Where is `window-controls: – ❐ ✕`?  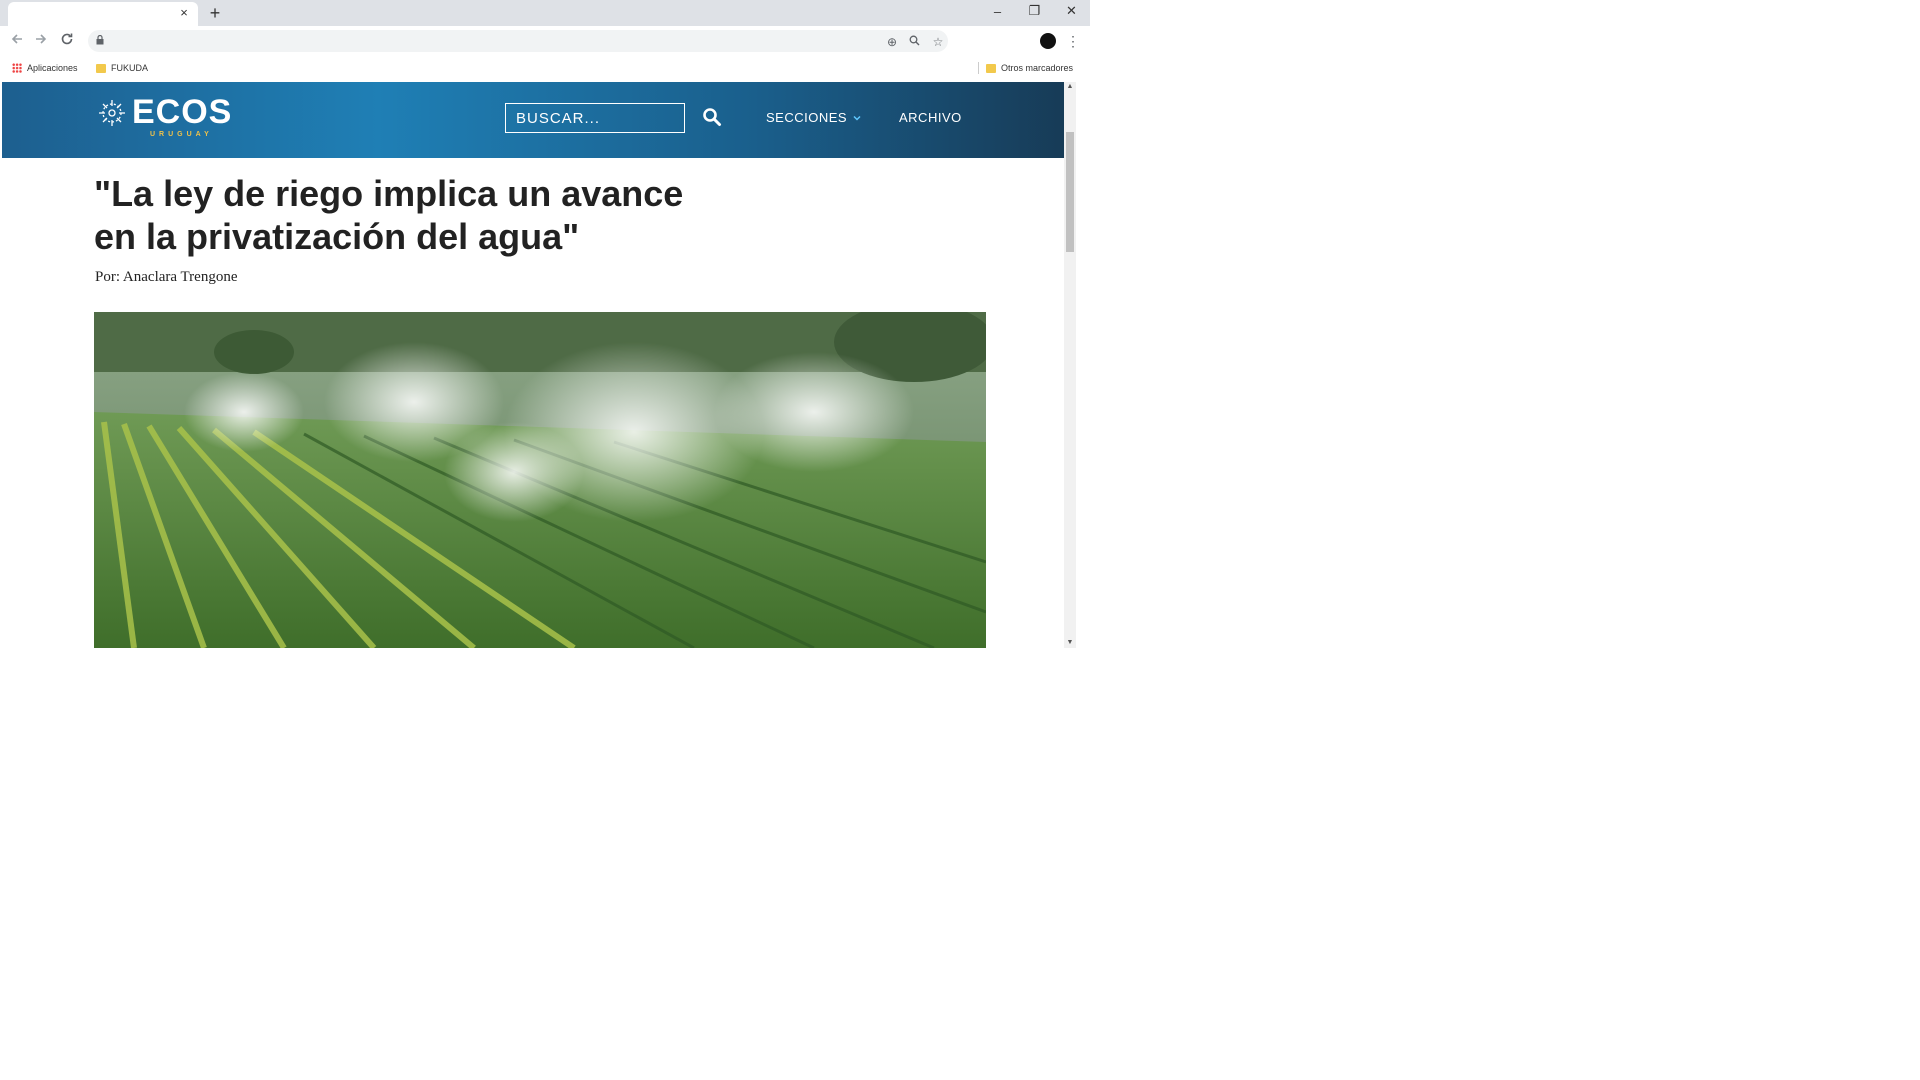
window-controls: – ❐ ✕ is located at coordinates (1034, 11).